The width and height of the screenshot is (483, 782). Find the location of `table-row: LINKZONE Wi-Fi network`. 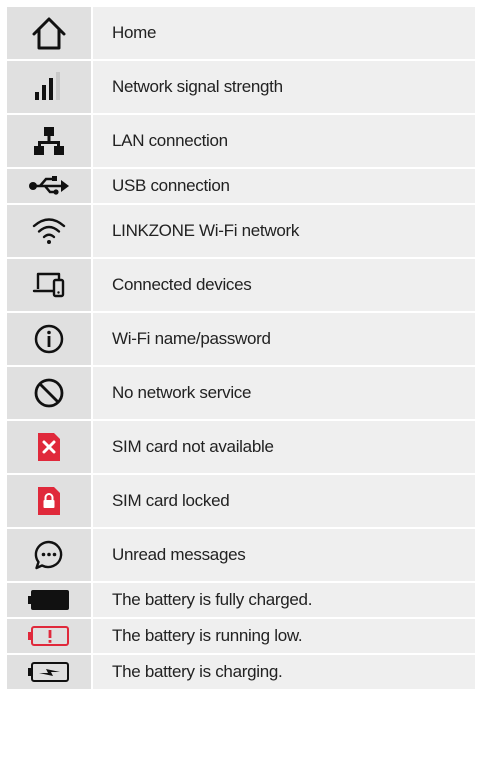

table-row: LINKZONE Wi-Fi network is located at coordinates (241, 230).